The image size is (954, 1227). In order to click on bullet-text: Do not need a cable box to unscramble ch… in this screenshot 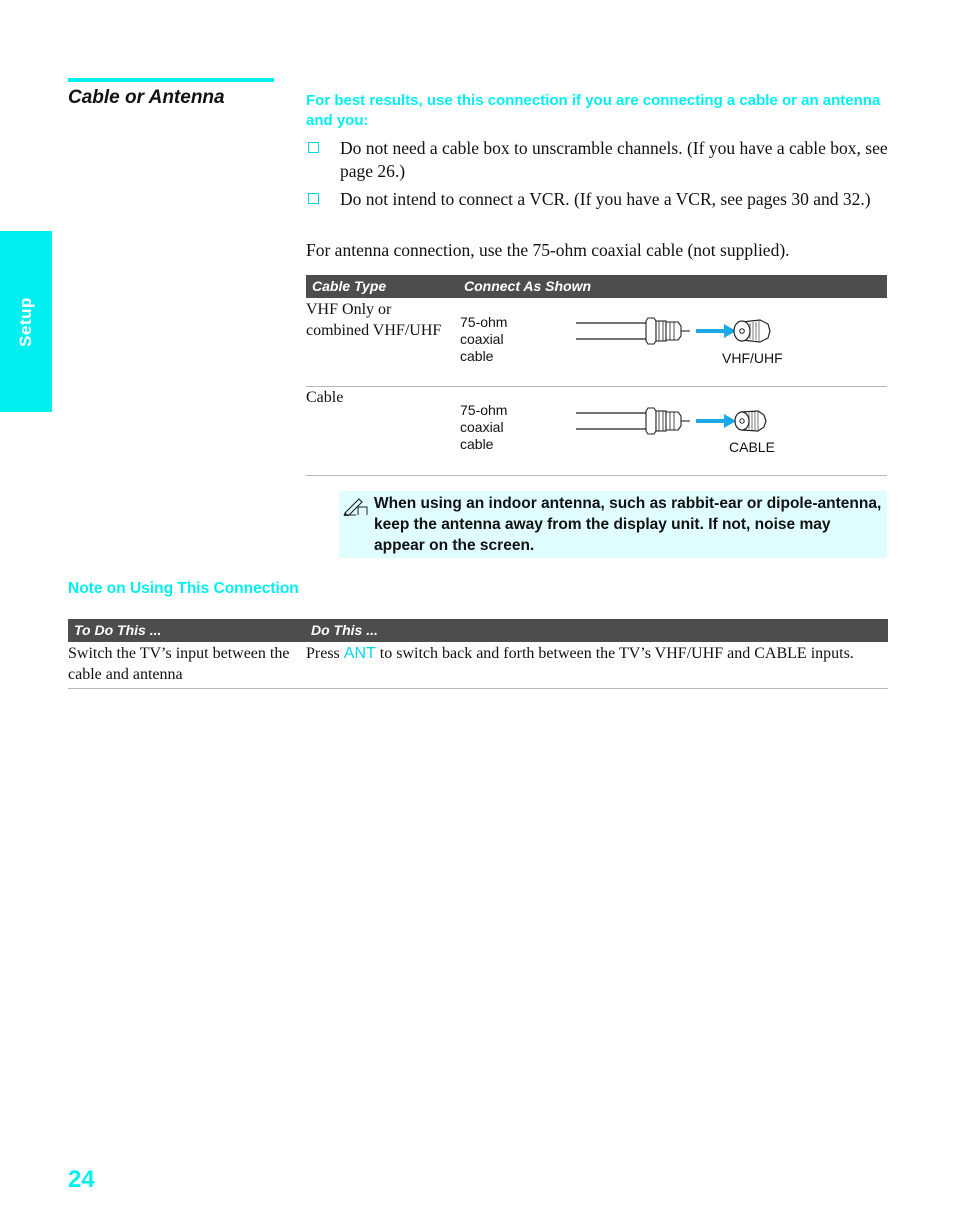, I will do `click(614, 159)`.